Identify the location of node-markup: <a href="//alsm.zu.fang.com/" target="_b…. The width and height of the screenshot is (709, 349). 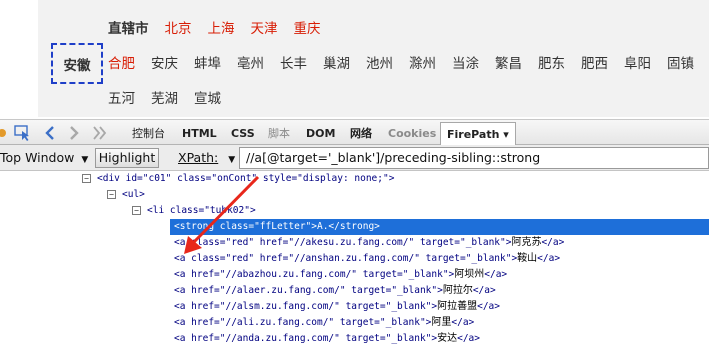
(306, 306).